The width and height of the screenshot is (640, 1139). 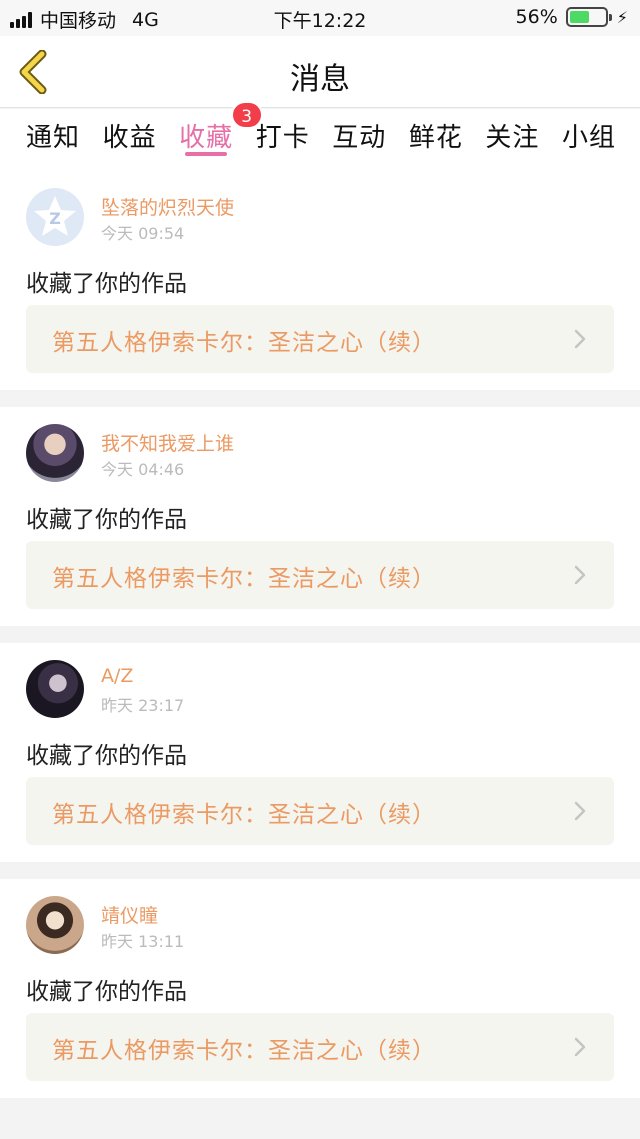 I want to click on tab-label: 收藏, so click(x=206, y=138).